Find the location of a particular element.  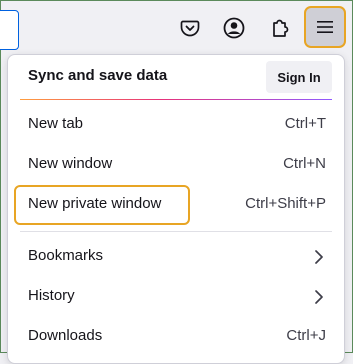

menu-item-label: New tab is located at coordinates (56, 123).